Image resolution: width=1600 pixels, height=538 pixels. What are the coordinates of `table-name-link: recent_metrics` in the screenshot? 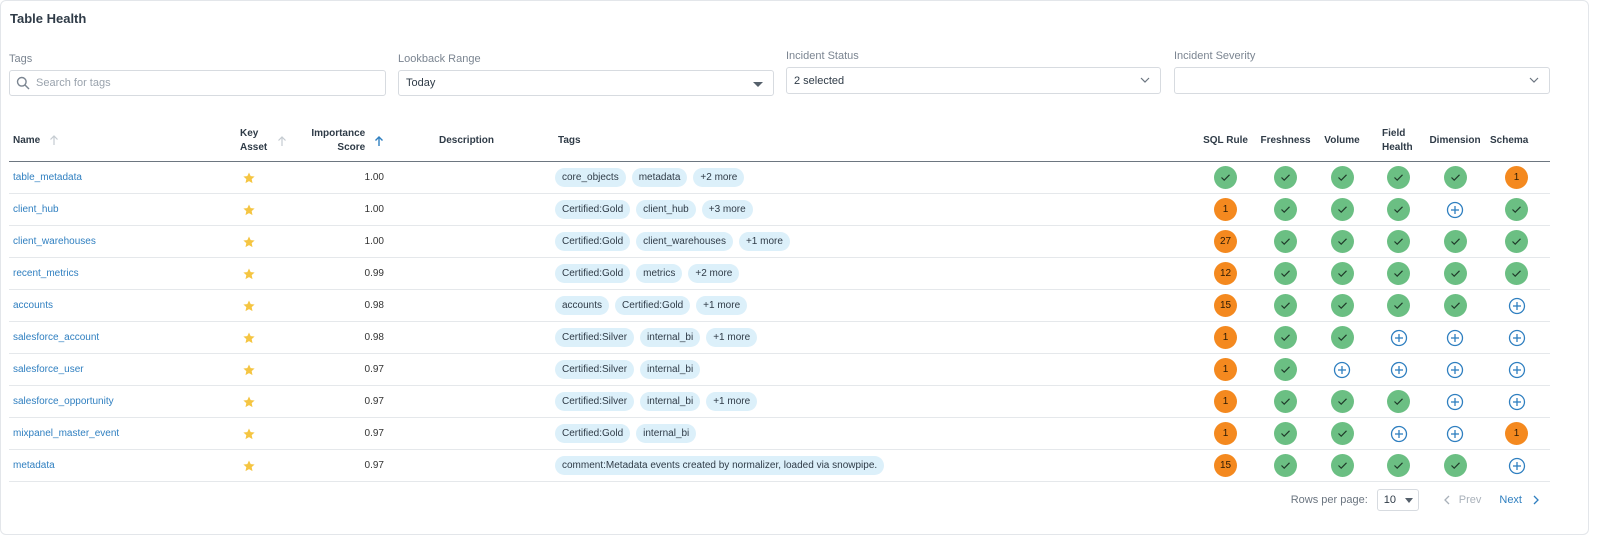 It's located at (46, 273).